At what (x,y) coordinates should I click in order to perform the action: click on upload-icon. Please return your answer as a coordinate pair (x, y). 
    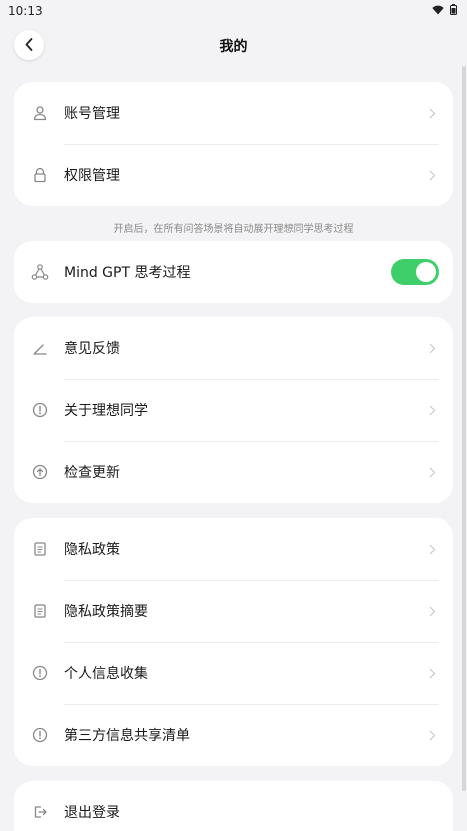
    Looking at the image, I should click on (40, 472).